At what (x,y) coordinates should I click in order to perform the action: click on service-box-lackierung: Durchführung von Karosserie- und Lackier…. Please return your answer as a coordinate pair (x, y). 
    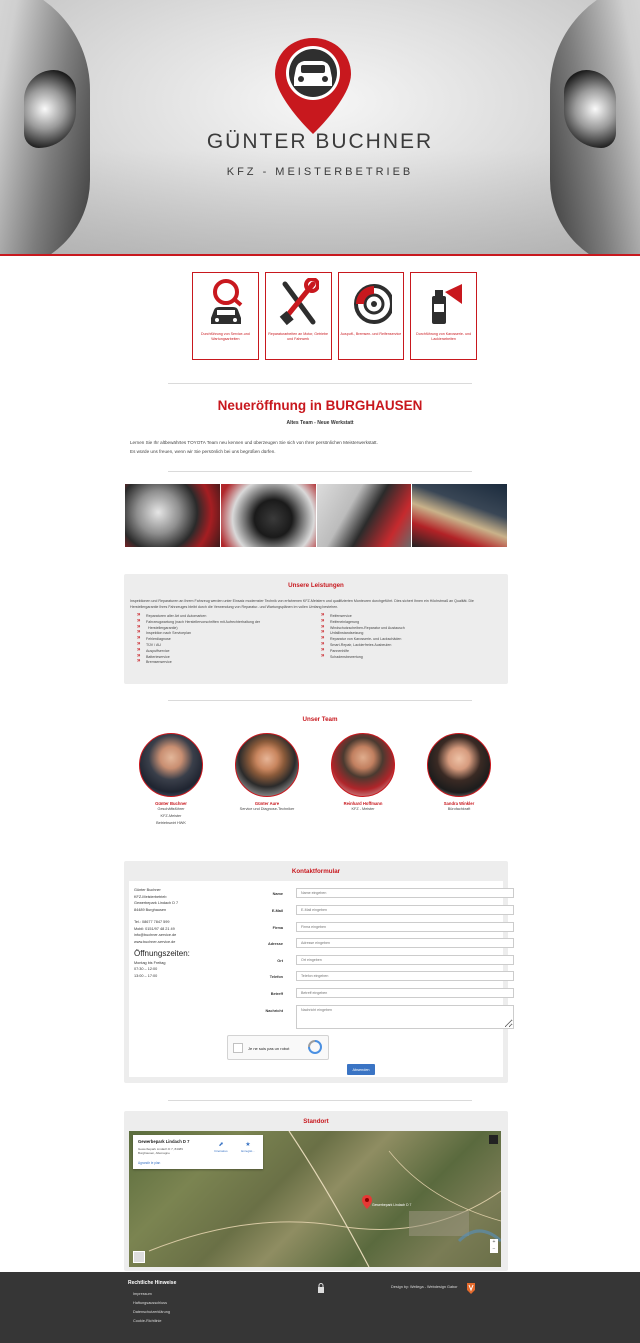
    Looking at the image, I should click on (443, 316).